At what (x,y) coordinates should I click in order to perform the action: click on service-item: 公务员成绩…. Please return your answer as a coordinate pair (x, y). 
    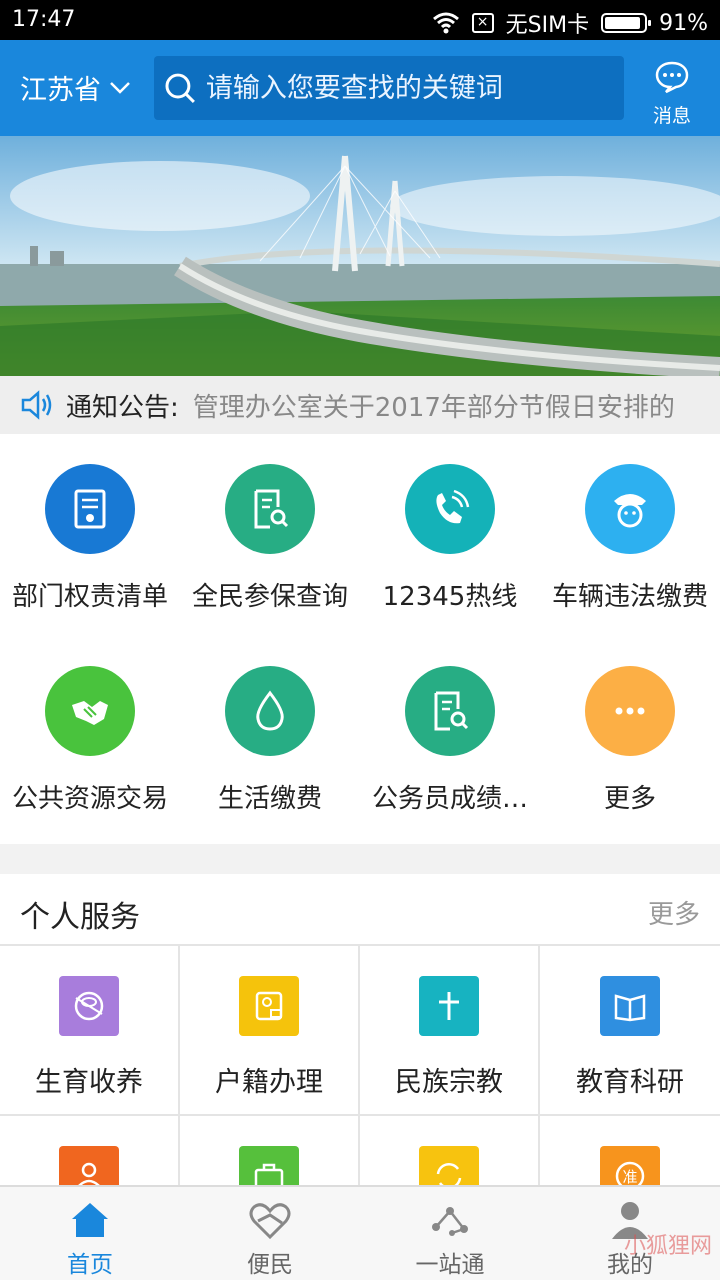
    Looking at the image, I should click on (450, 740).